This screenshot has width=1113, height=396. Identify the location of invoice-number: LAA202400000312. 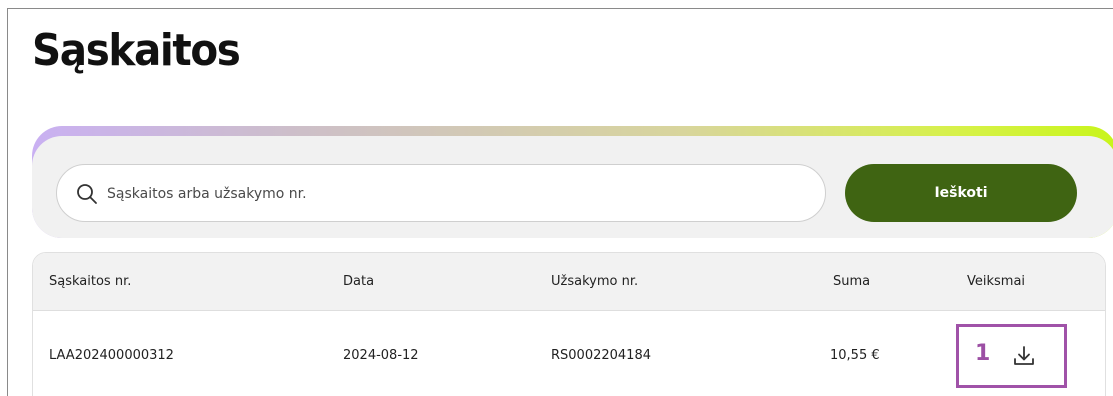
(111, 355).